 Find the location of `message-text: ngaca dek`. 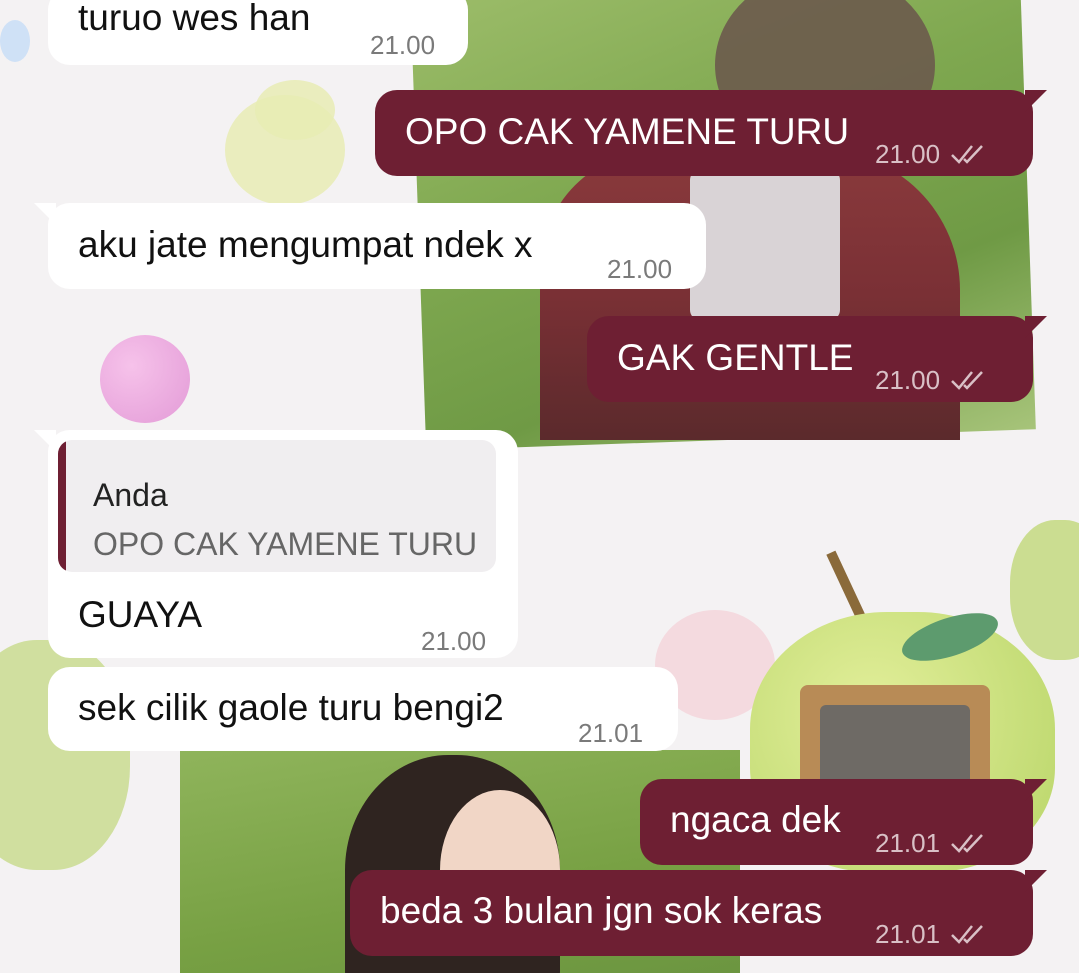

message-text: ngaca dek is located at coordinates (755, 819).